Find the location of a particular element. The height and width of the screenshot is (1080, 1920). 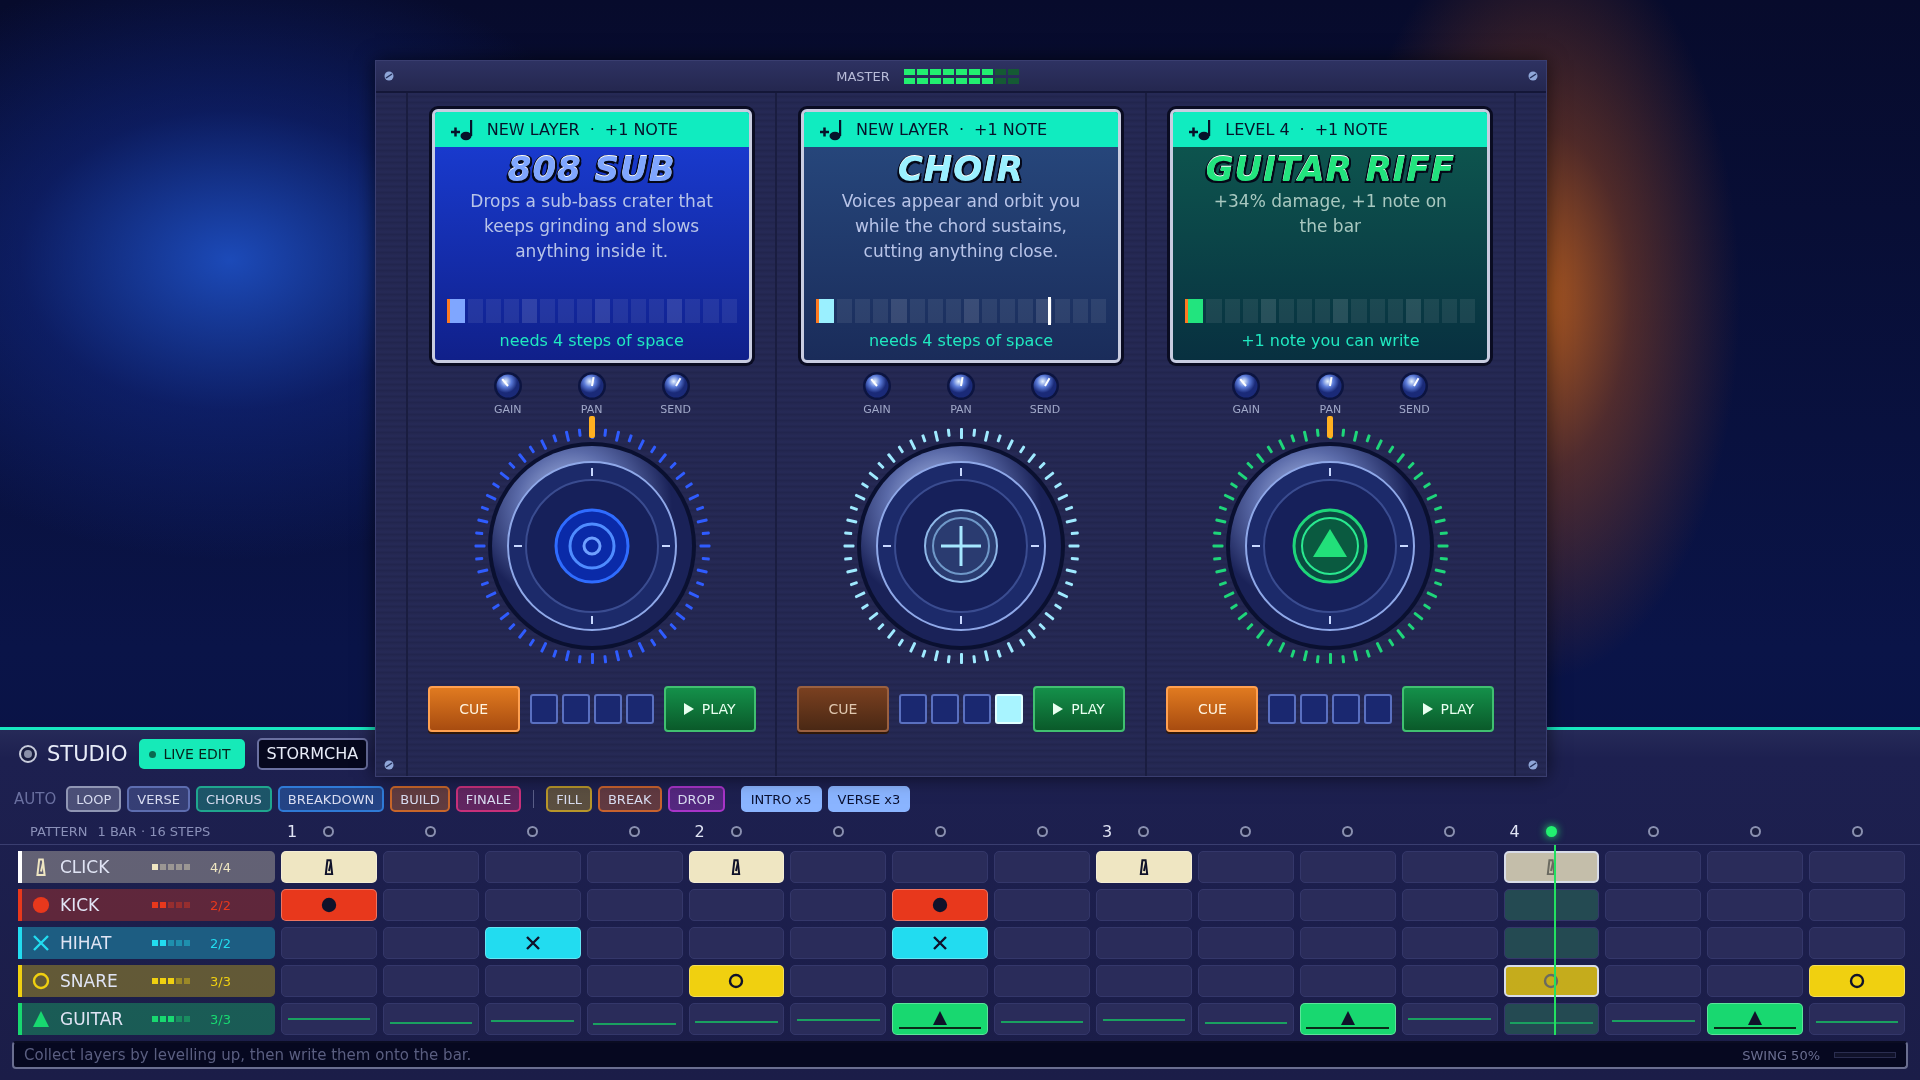

section-chip: BUILD is located at coordinates (420, 799).